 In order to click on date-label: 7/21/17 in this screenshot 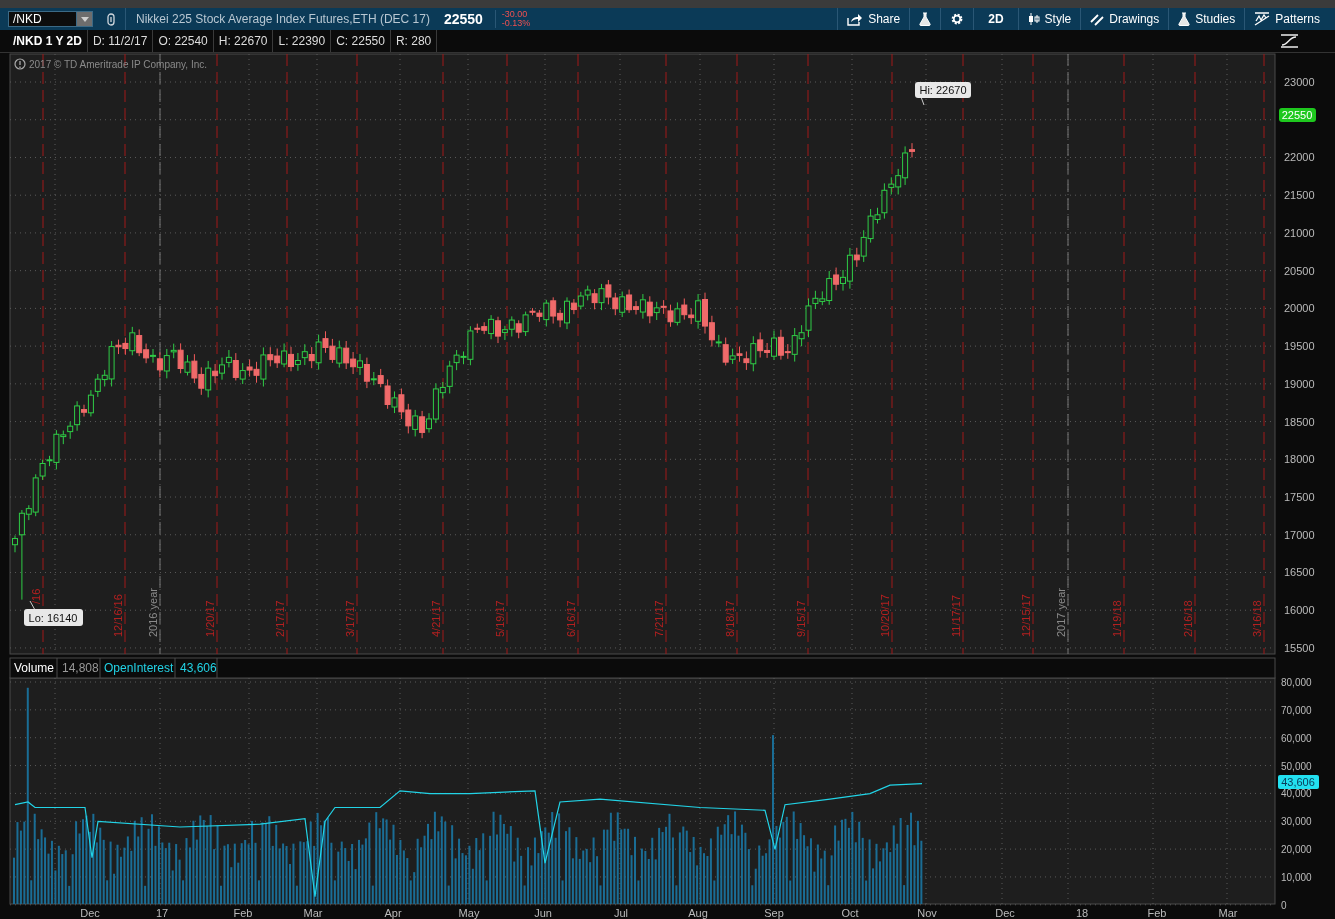, I will do `click(659, 618)`.